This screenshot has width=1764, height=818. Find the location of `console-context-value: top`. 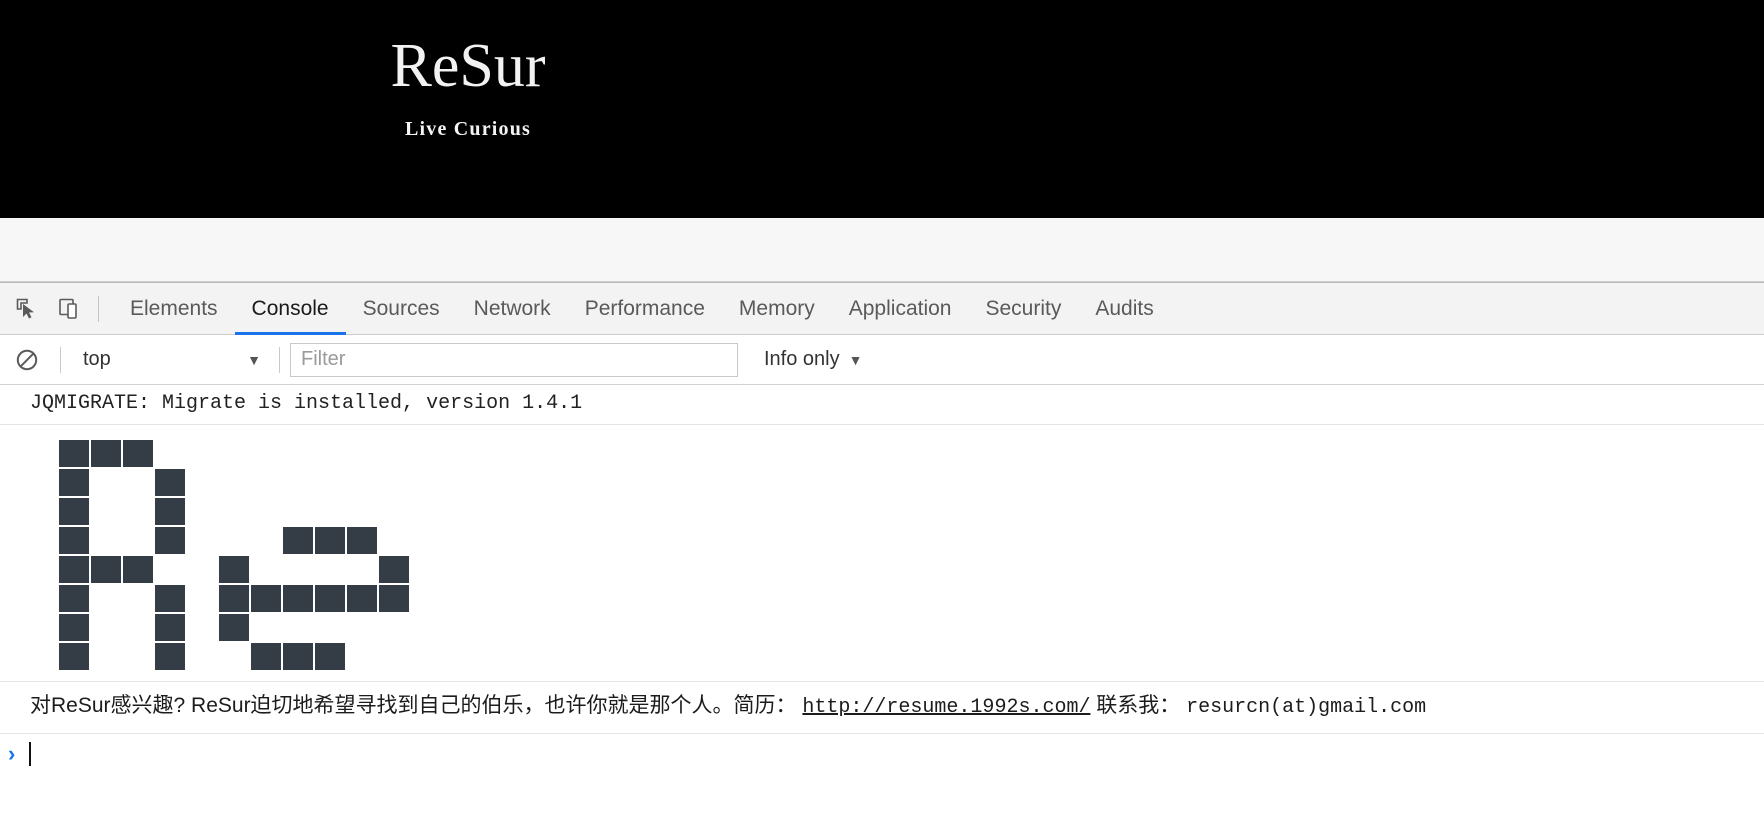

console-context-value: top is located at coordinates (97, 359).